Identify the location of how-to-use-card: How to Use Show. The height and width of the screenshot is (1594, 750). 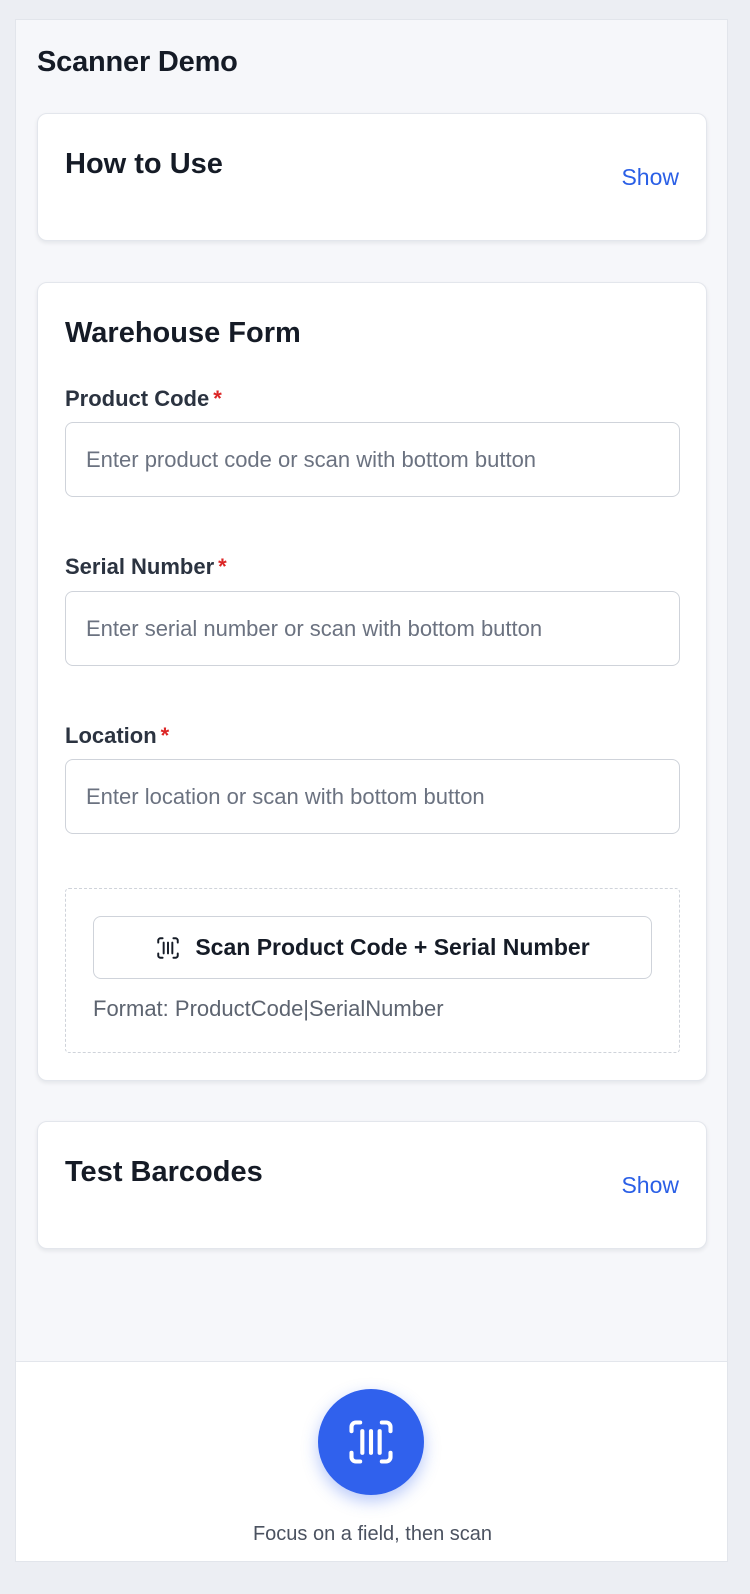
(372, 177).